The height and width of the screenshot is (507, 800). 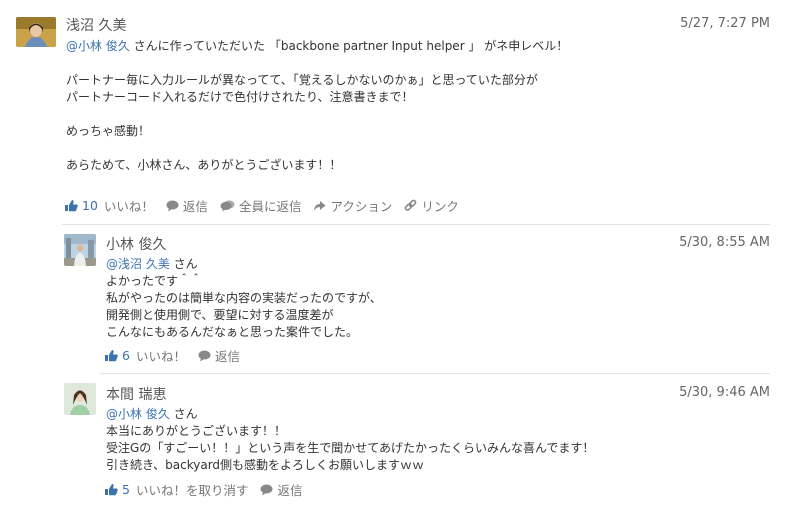 What do you see at coordinates (410, 205) in the screenshot?
I see `chain-link-icon` at bounding box center [410, 205].